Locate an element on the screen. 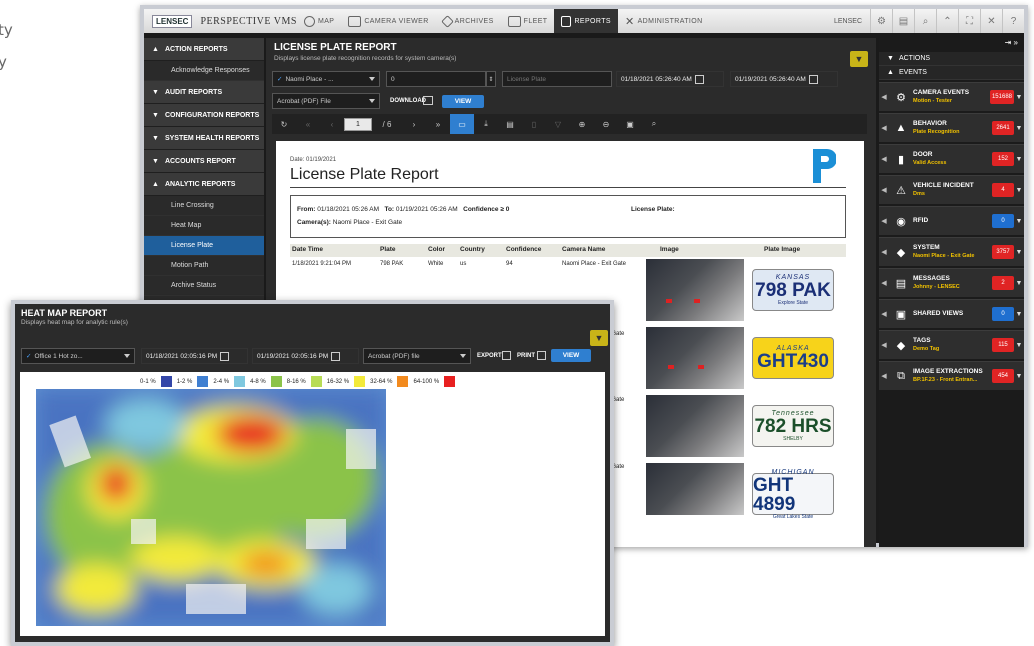 The width and height of the screenshot is (1034, 646). printer-icon: ▤ is located at coordinates (903, 21).